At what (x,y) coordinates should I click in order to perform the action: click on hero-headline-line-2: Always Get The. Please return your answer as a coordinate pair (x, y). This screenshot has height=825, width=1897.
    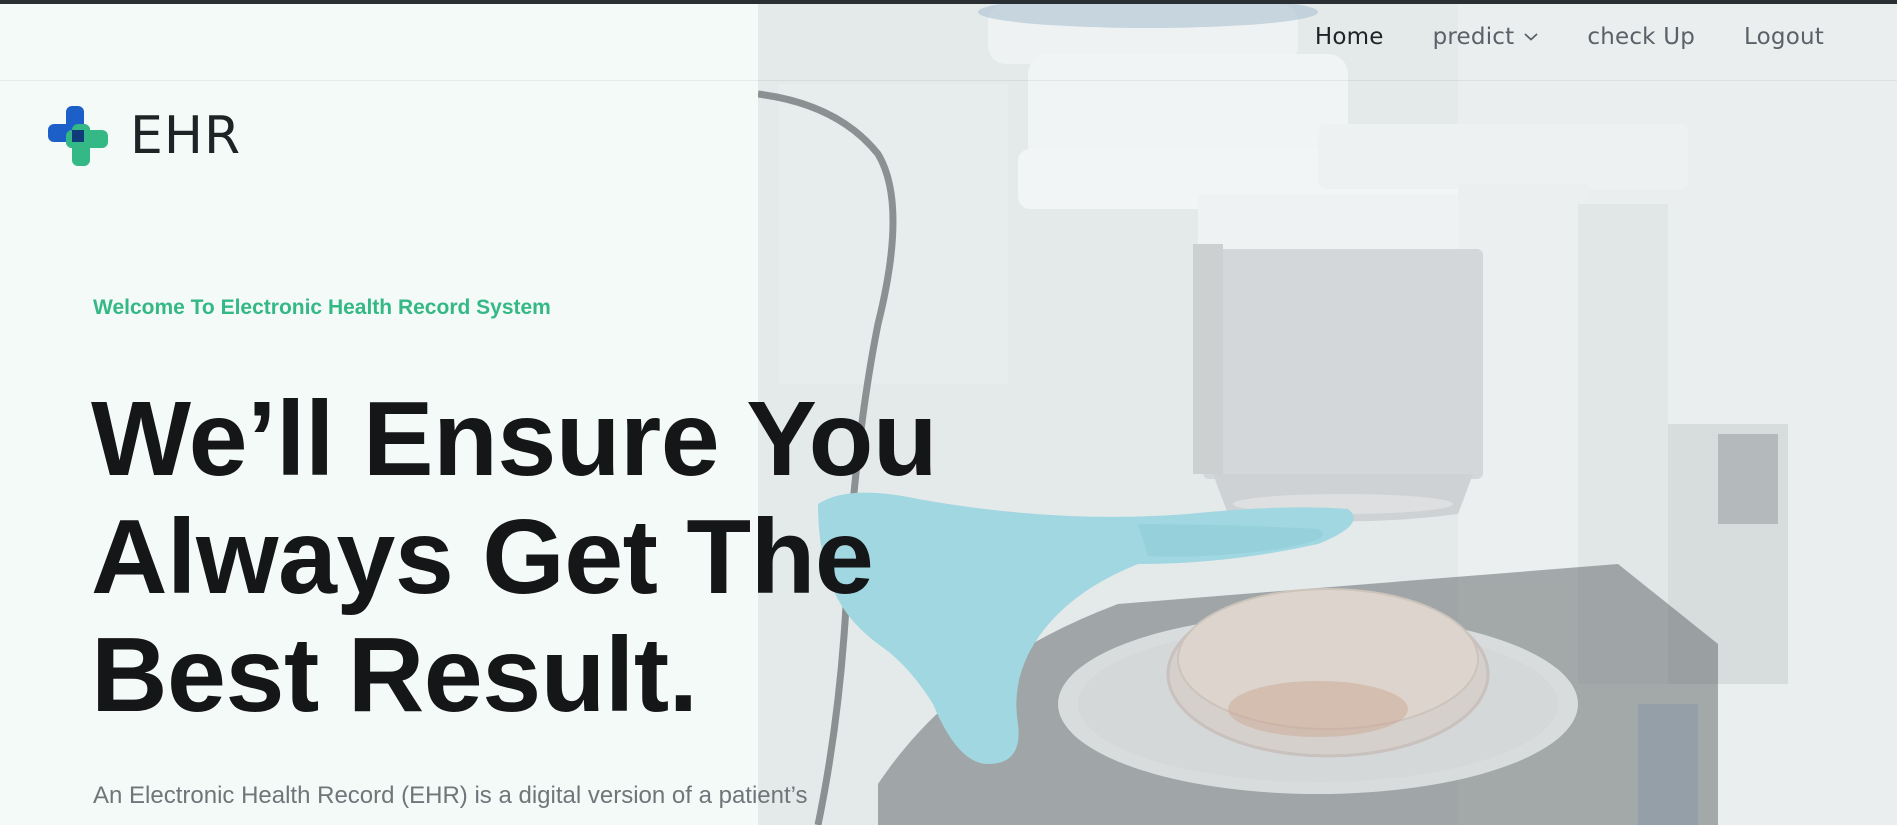
    Looking at the image, I should click on (482, 557).